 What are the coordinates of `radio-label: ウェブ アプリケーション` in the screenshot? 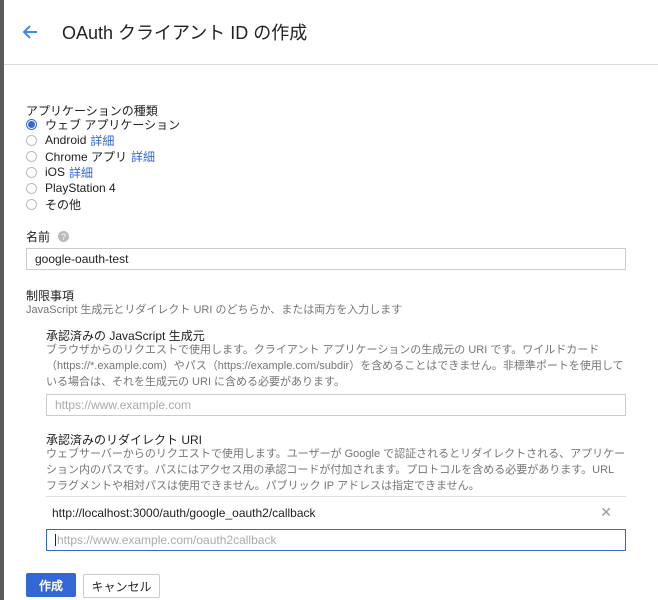 It's located at (113, 124).